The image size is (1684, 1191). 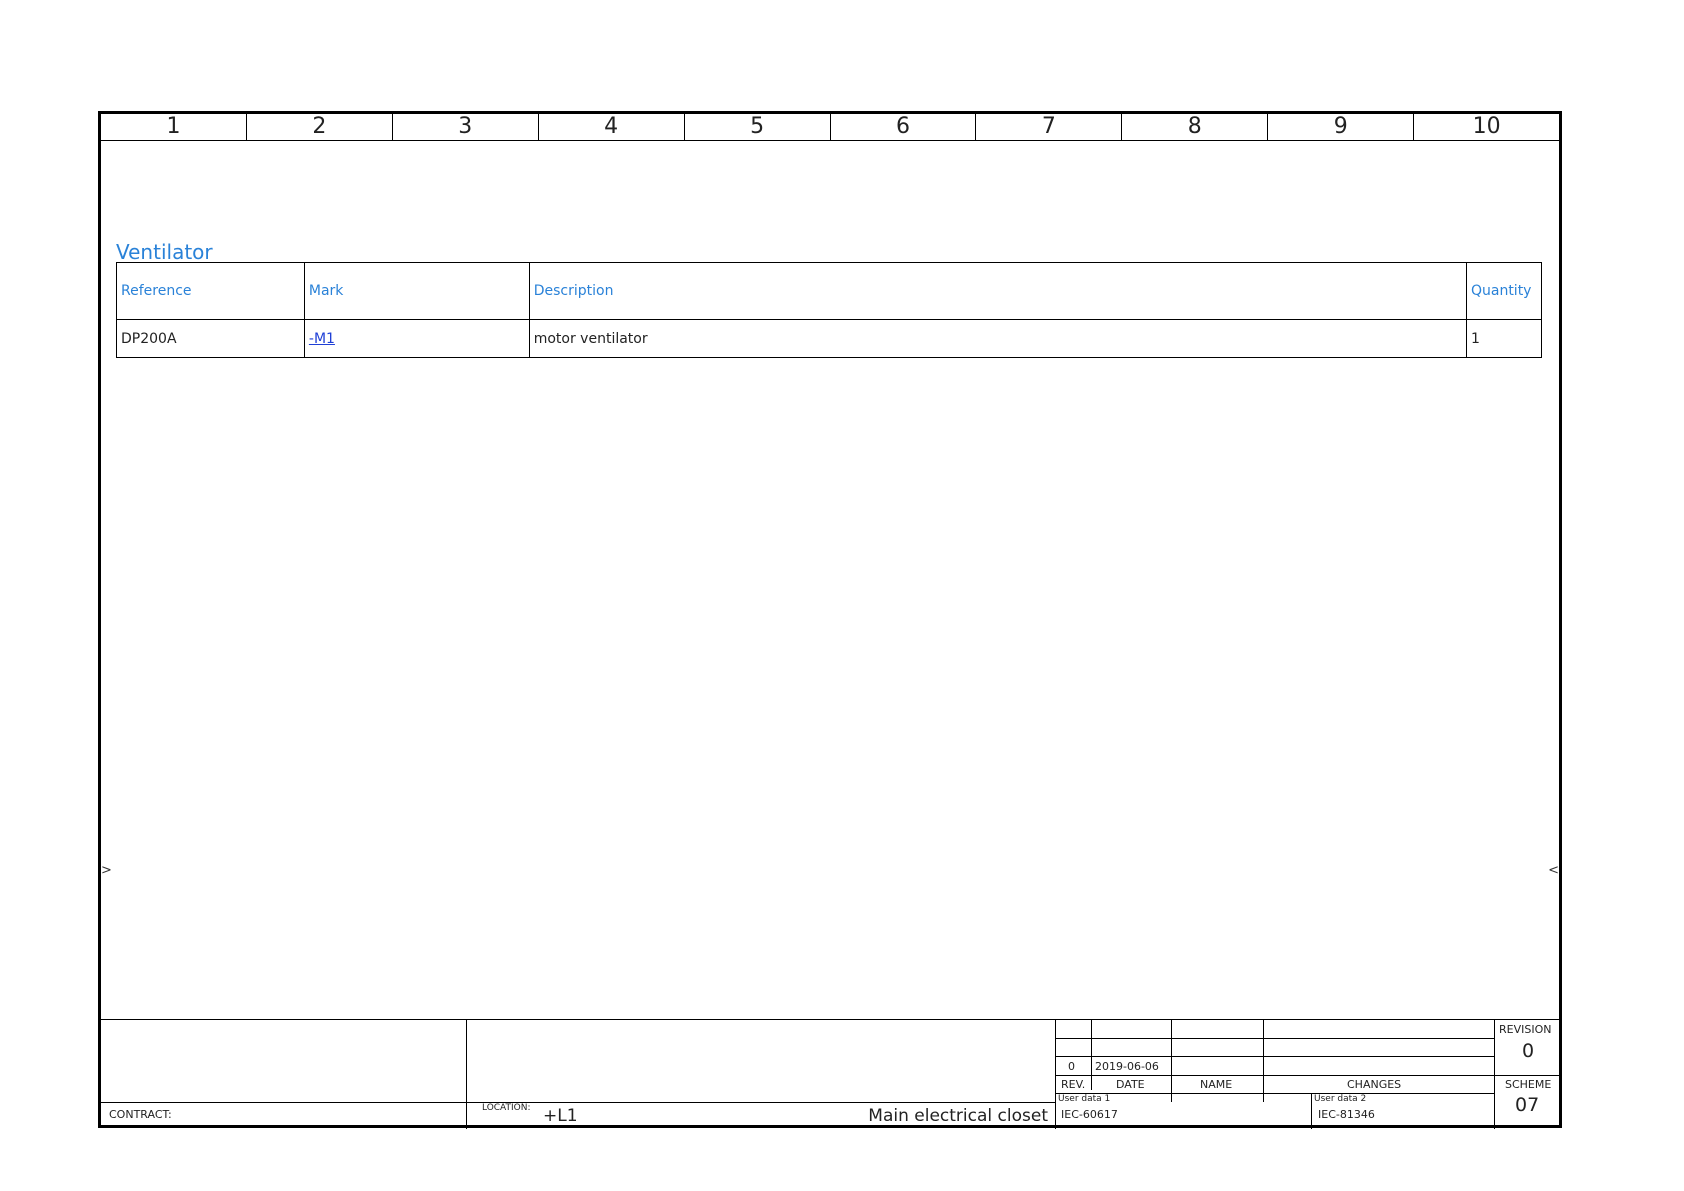 I want to click on col-changes: CHANGES, so click(x=1374, y=1084).